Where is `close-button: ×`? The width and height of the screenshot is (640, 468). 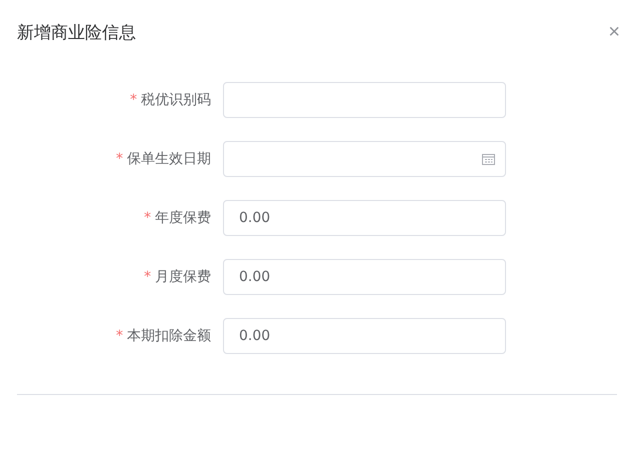 close-button: × is located at coordinates (614, 32).